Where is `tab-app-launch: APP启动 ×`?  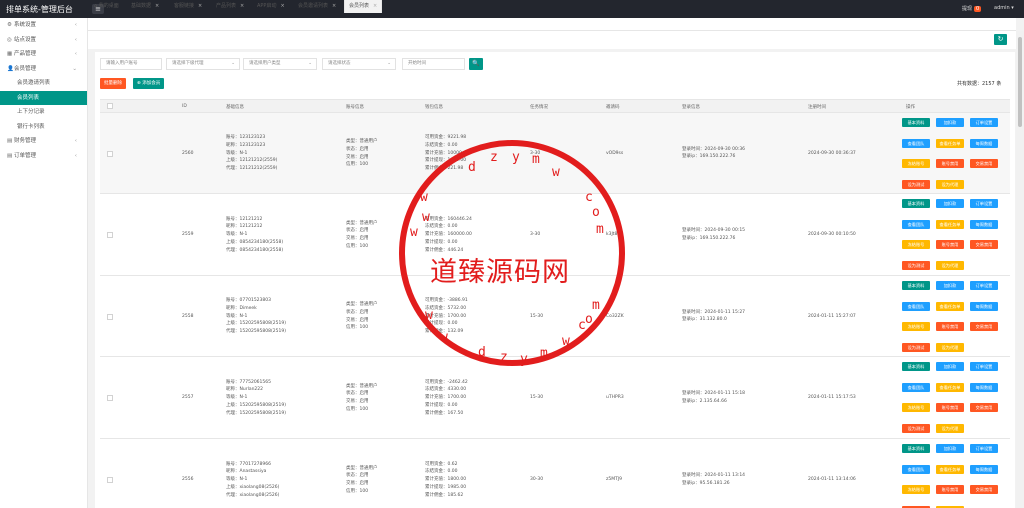 tab-app-launch: APP启动 × is located at coordinates (271, 6).